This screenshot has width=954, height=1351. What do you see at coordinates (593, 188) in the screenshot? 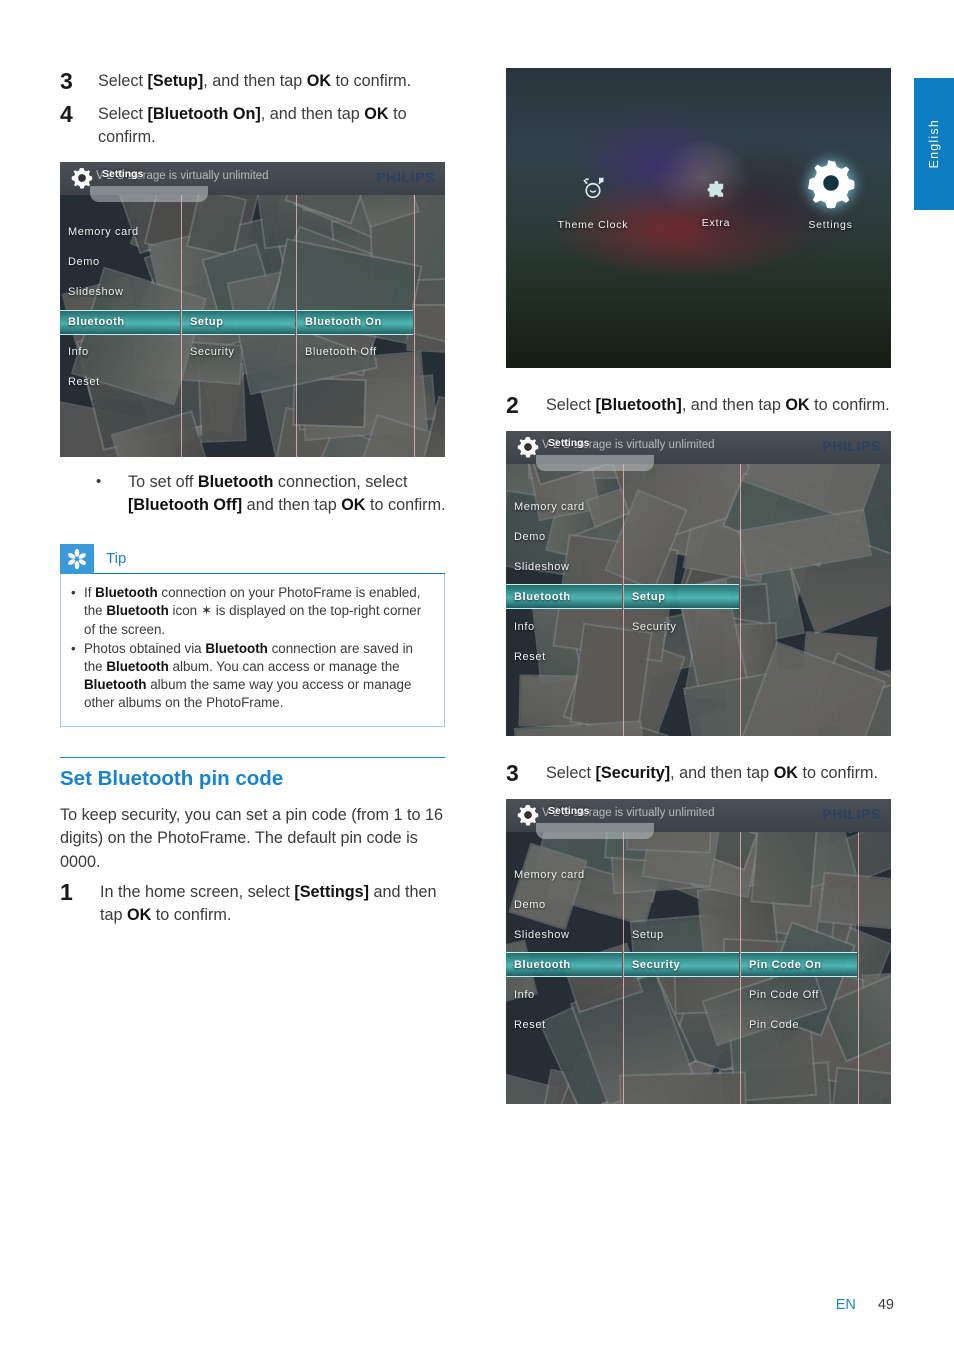
I see `alarm-clock-icon` at bounding box center [593, 188].